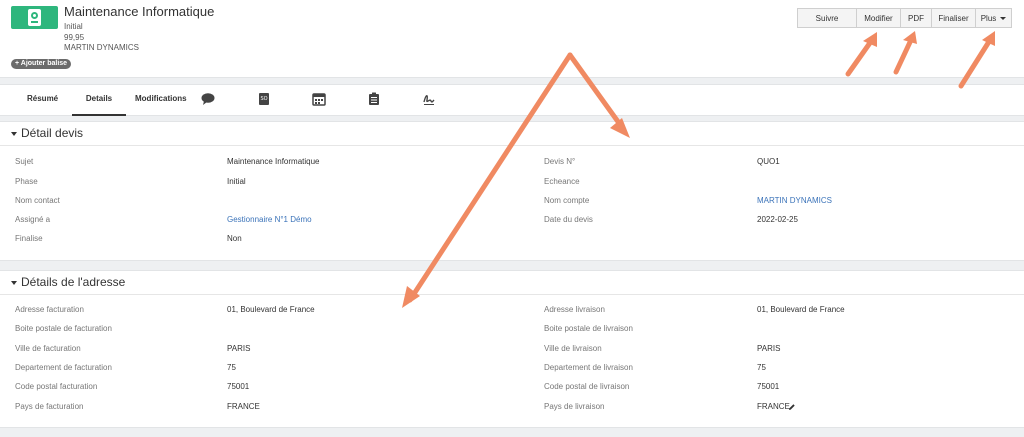 The image size is (1024, 437). What do you see at coordinates (588, 367) in the screenshot?
I see `field-label: Departement de livraison` at bounding box center [588, 367].